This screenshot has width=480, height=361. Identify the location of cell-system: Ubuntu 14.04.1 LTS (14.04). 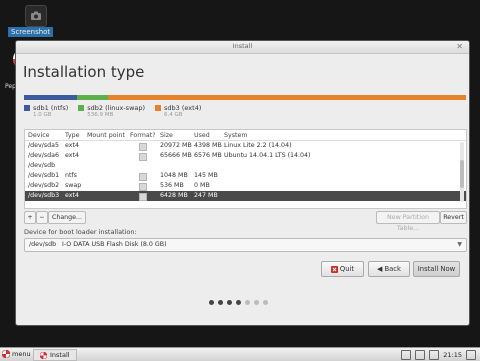
(267, 155).